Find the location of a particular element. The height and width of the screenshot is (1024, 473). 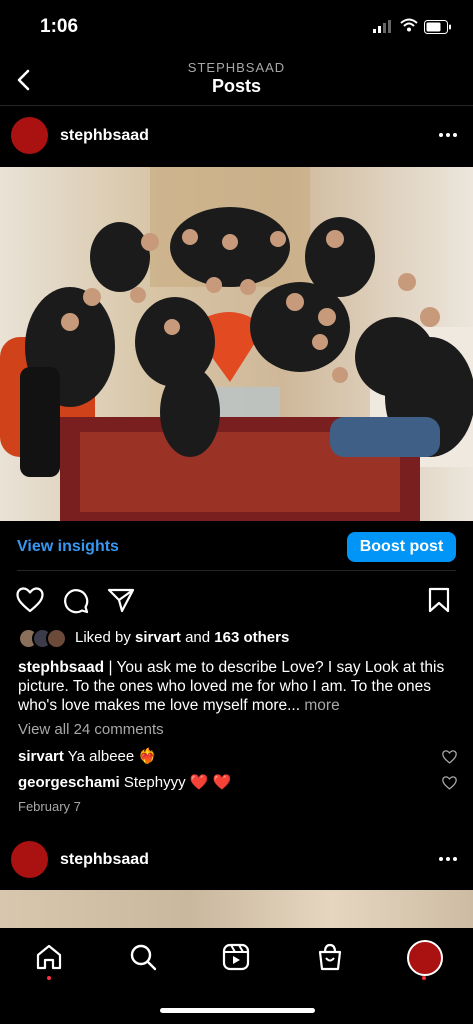

signal-icon is located at coordinates (382, 26).